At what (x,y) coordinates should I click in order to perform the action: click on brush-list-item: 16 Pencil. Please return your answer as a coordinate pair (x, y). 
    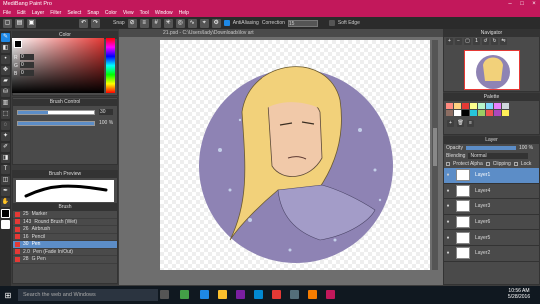
    Looking at the image, I should click on (65, 237).